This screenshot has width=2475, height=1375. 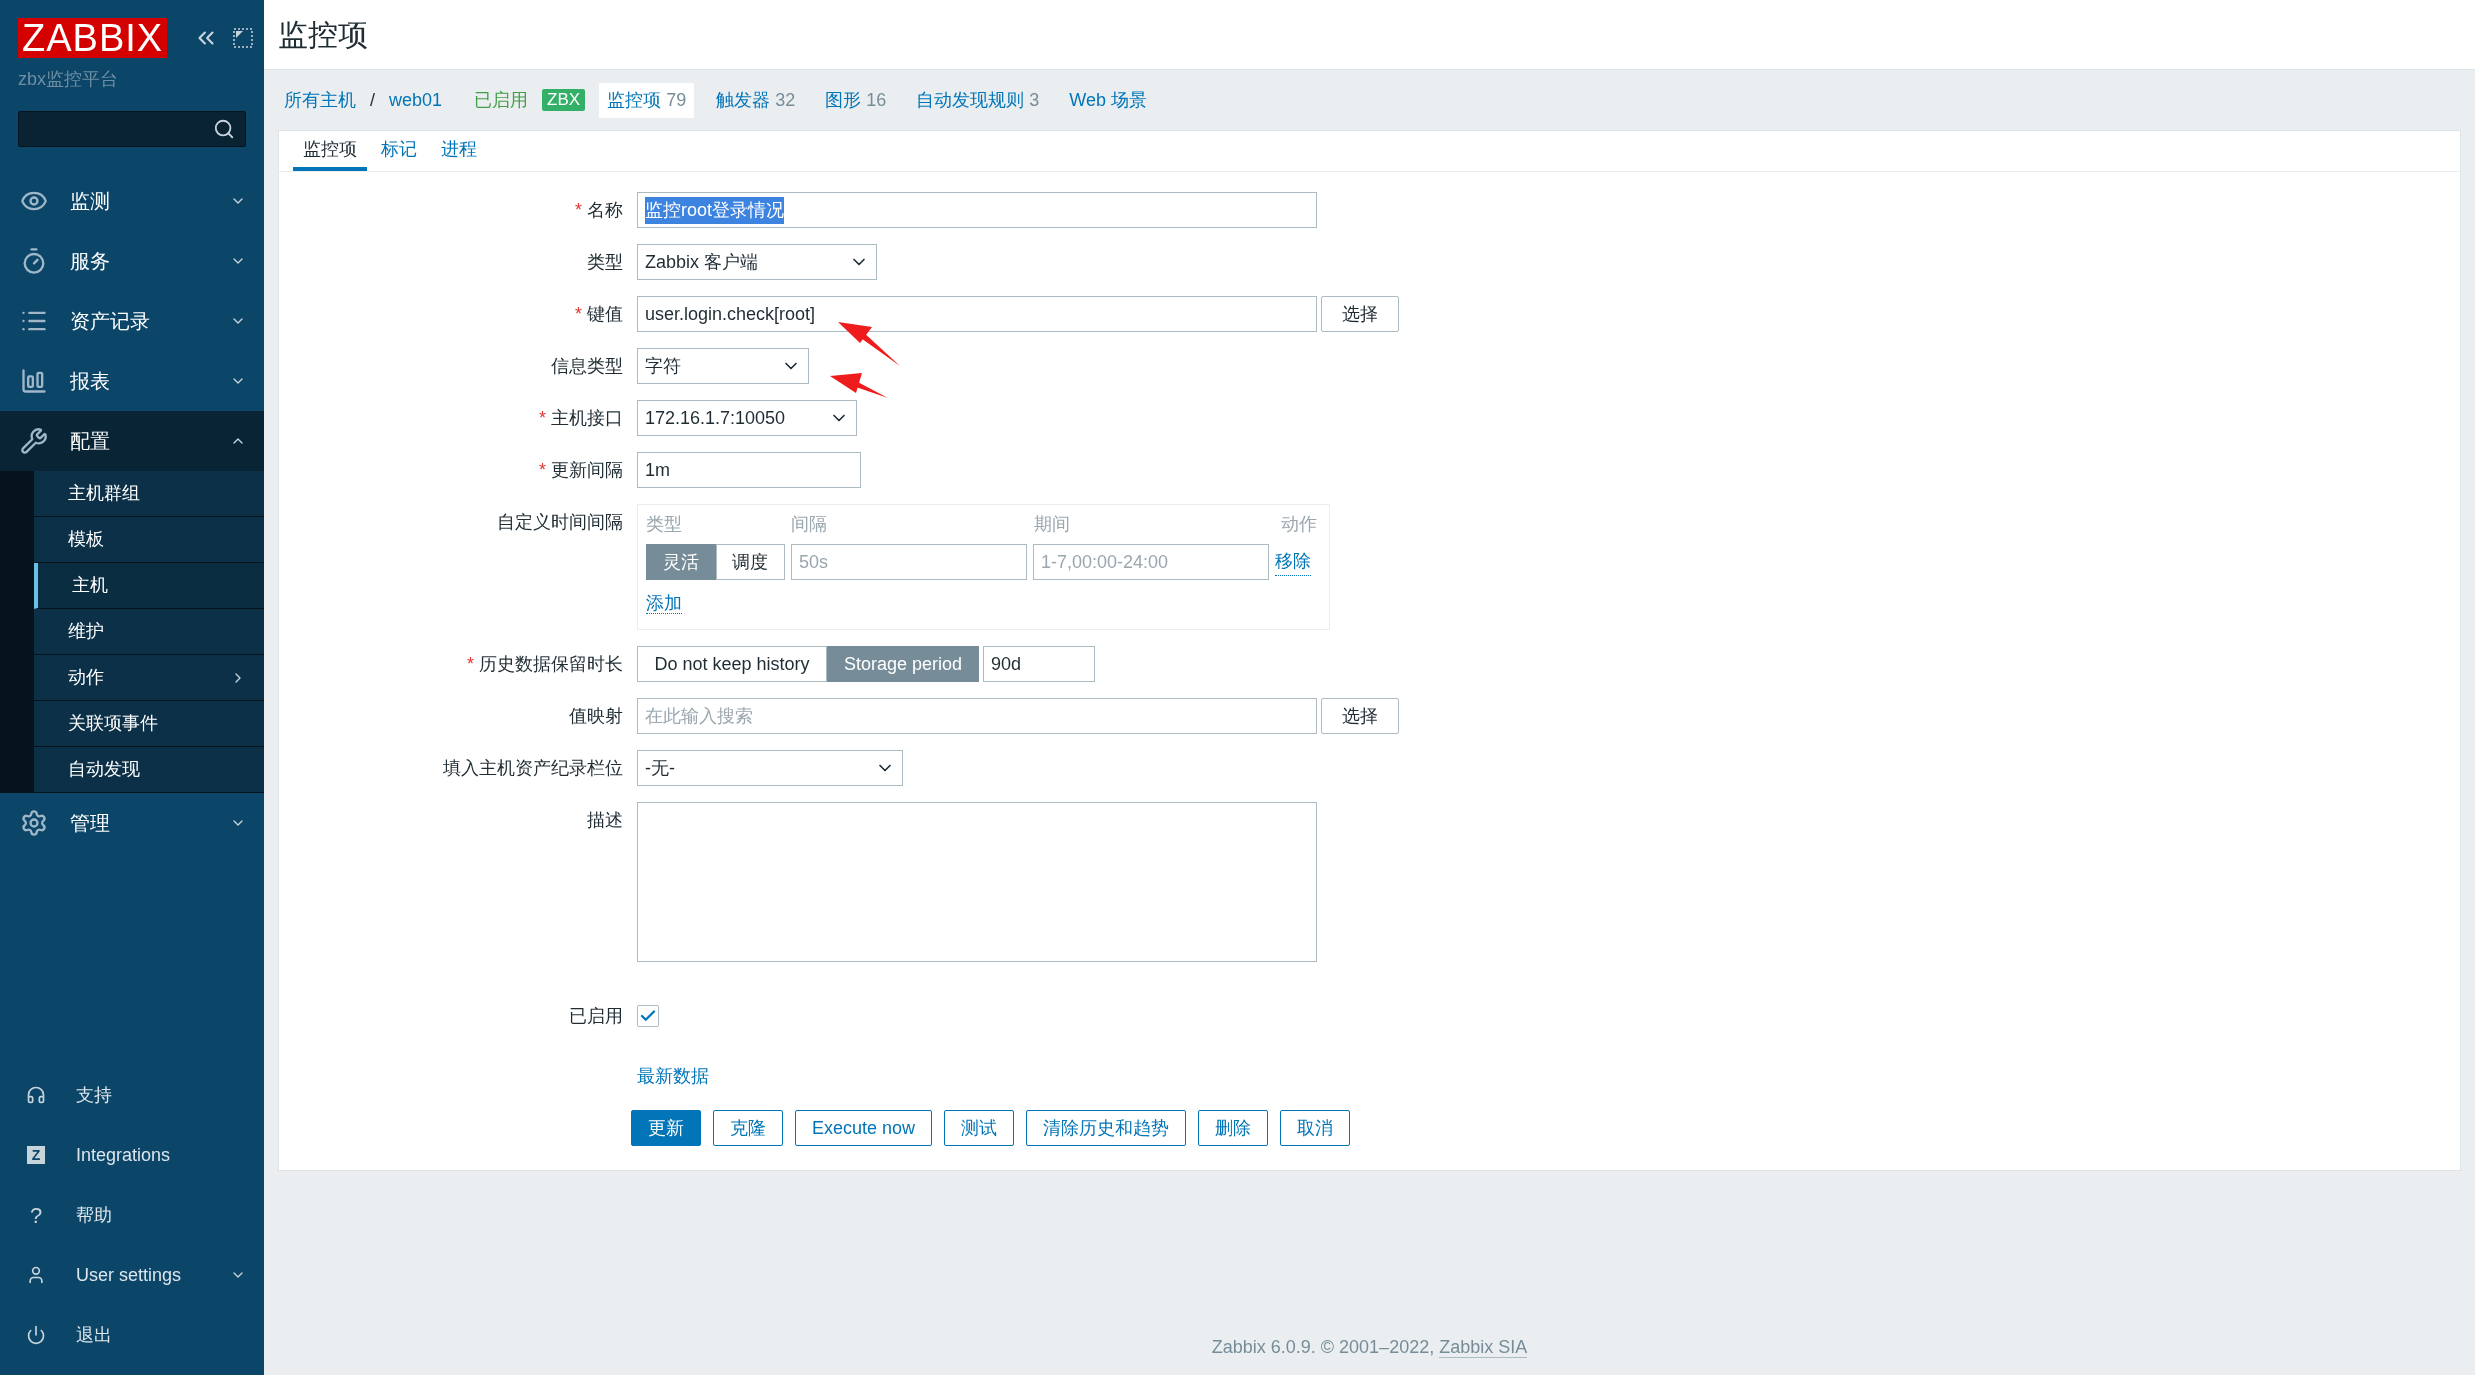 What do you see at coordinates (596, 1016) in the screenshot?
I see `field-label: 已启用` at bounding box center [596, 1016].